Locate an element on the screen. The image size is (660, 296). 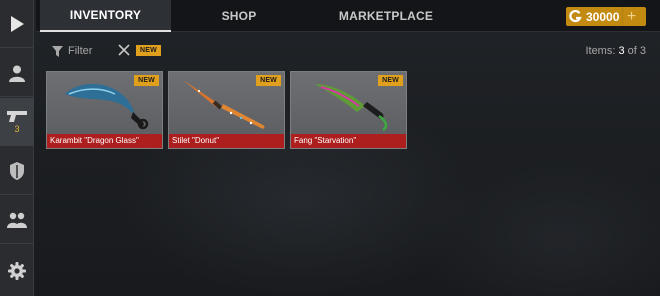
gold-amount: 30000 is located at coordinates (603, 16).